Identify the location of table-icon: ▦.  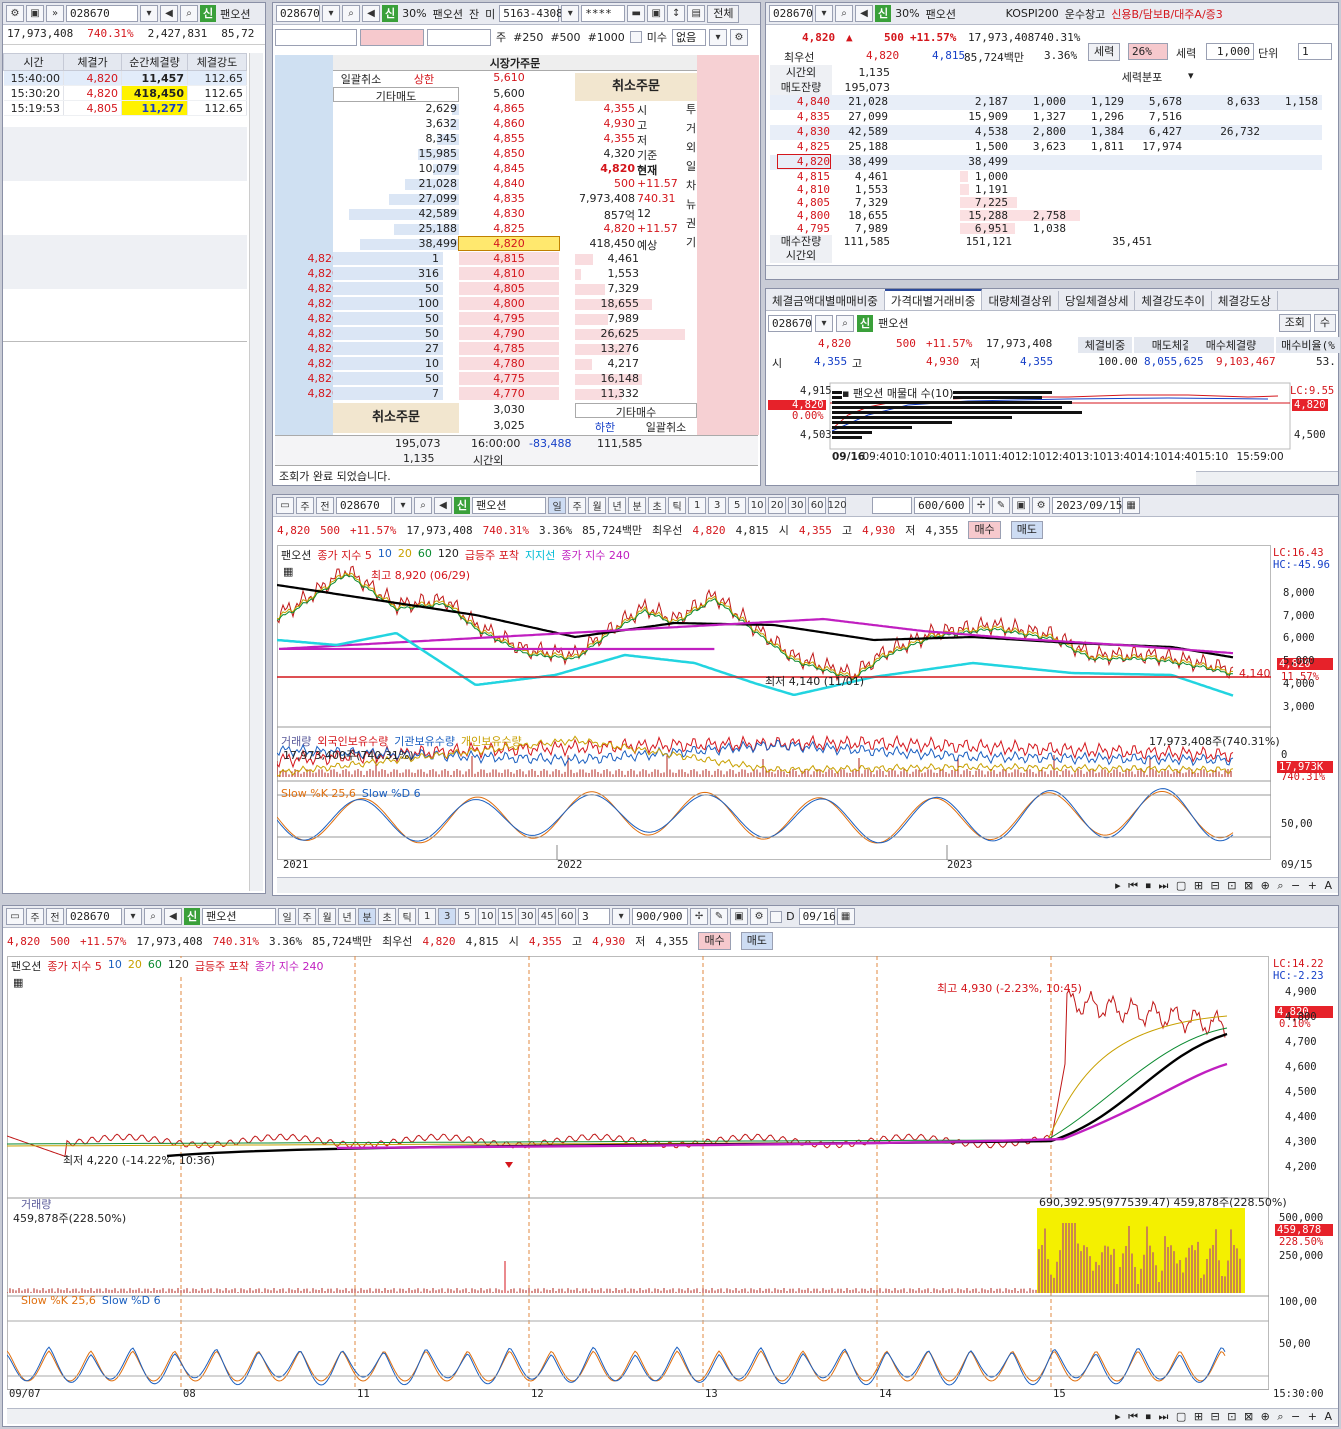
(288, 571).